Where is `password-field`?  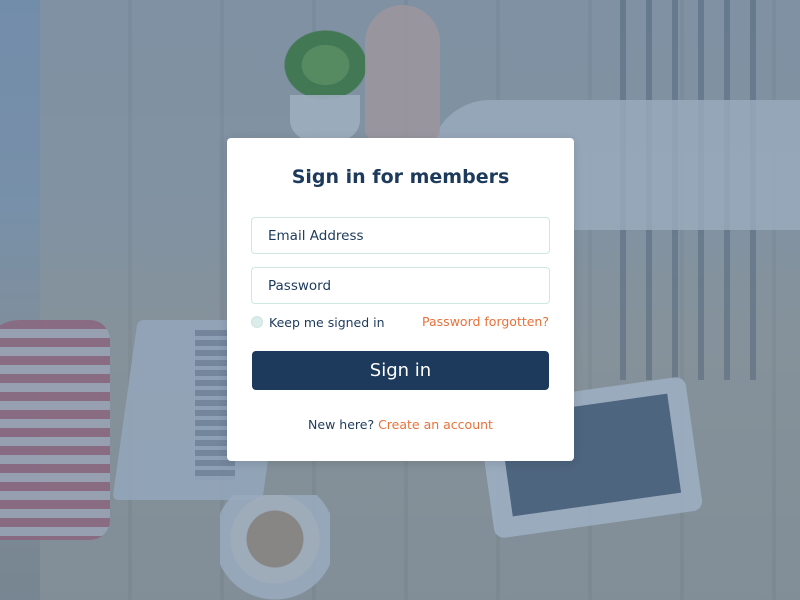
password-field is located at coordinates (400, 285).